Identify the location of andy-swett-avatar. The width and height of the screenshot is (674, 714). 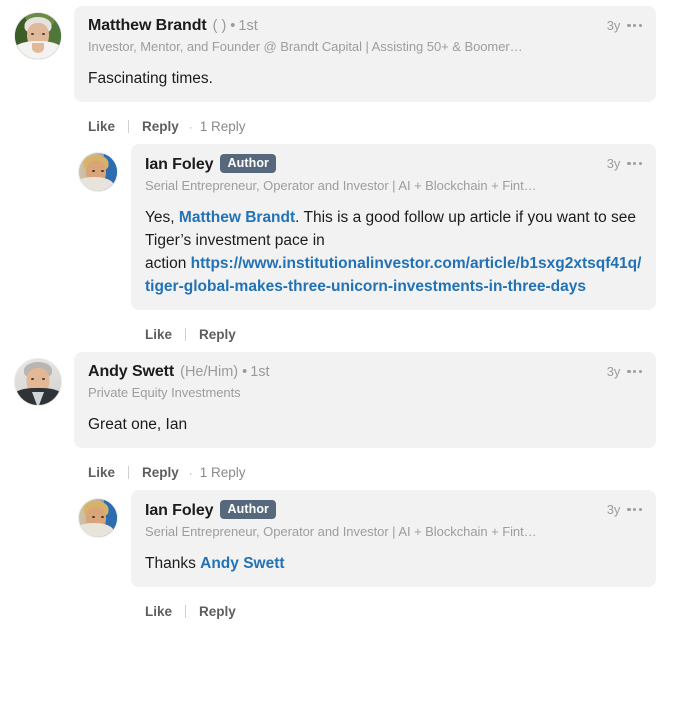
(38, 382).